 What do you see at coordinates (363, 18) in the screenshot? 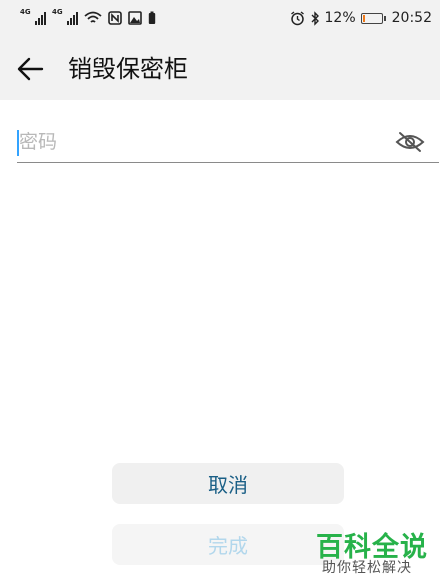
I see `battery-fill` at bounding box center [363, 18].